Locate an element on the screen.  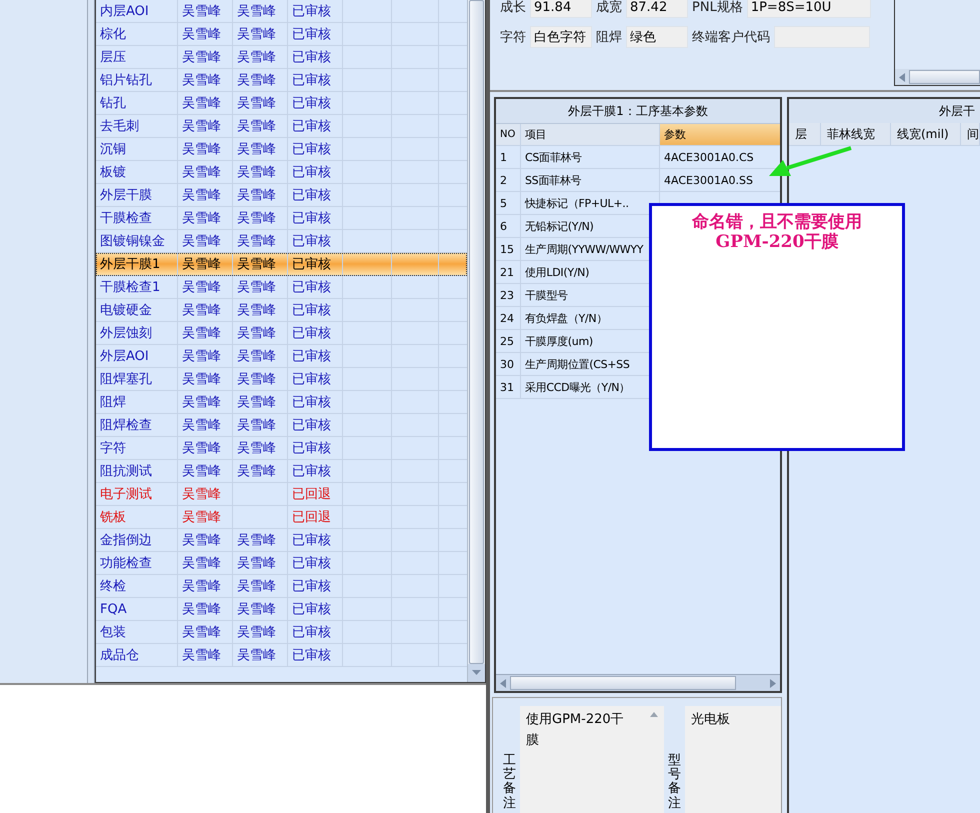
table-row: 金指倒边 吴雪峰 吴雪峰 已审核 is located at coordinates (281, 540).